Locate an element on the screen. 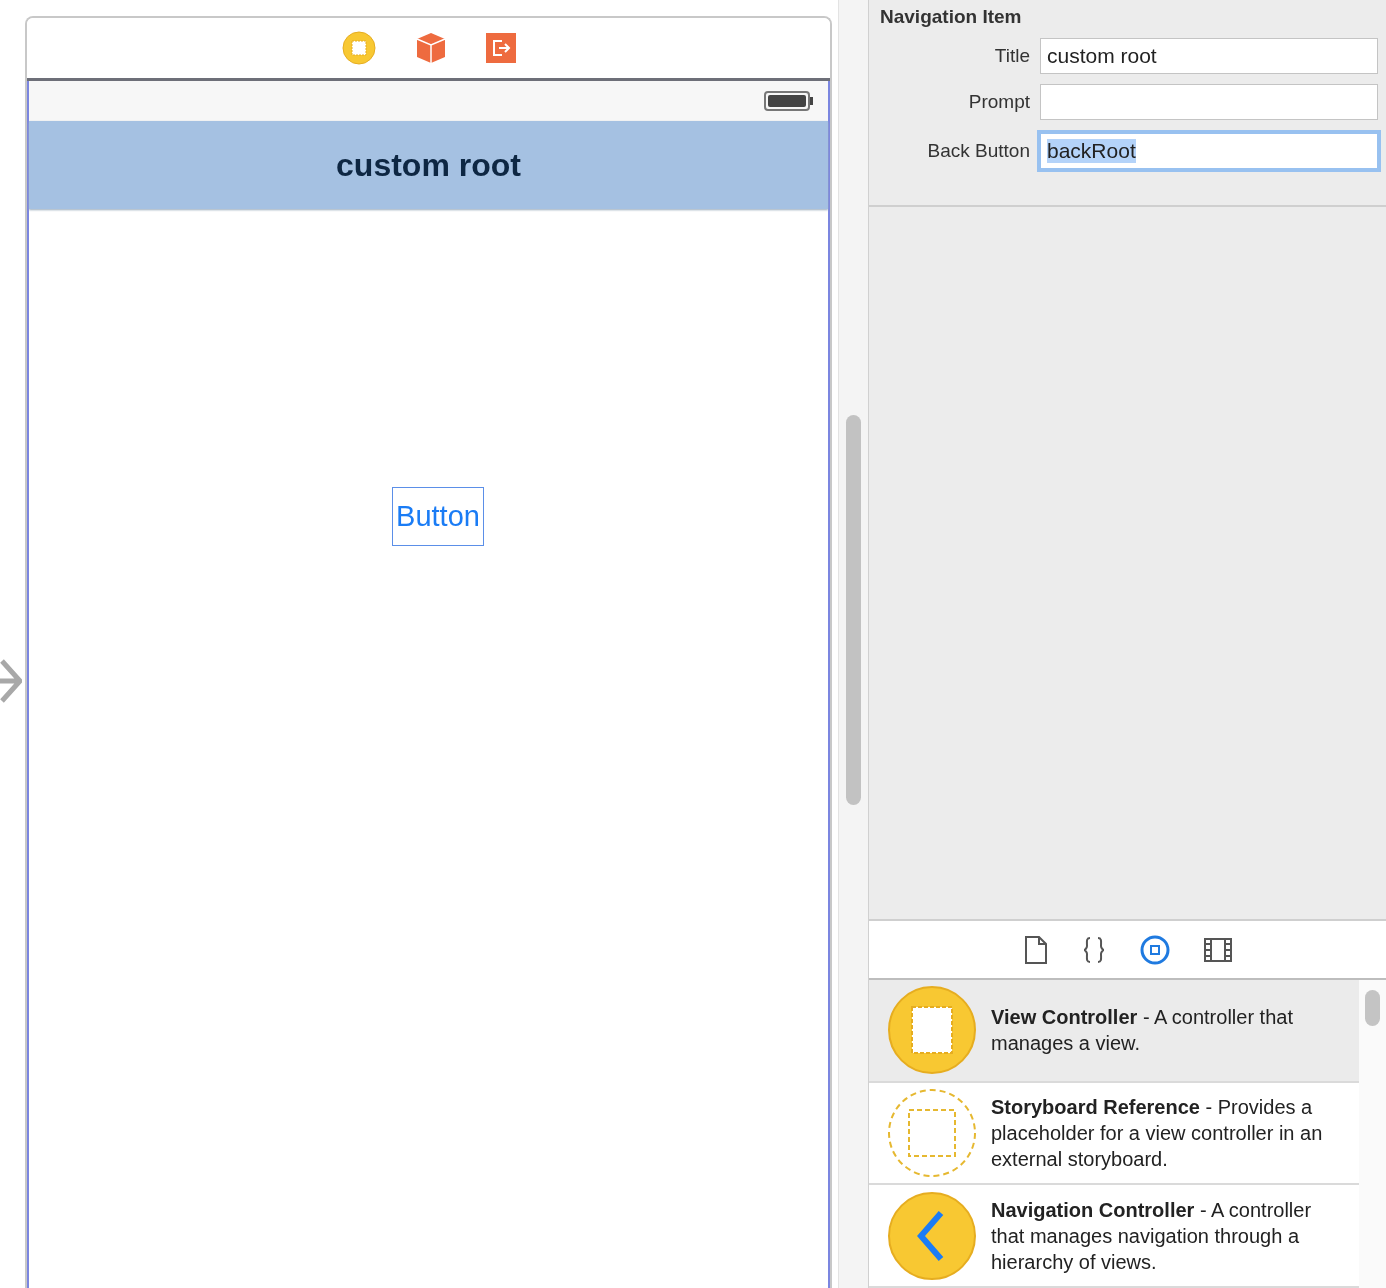 The height and width of the screenshot is (1288, 1386). storyboard-reference-icon is located at coordinates (932, 1133).